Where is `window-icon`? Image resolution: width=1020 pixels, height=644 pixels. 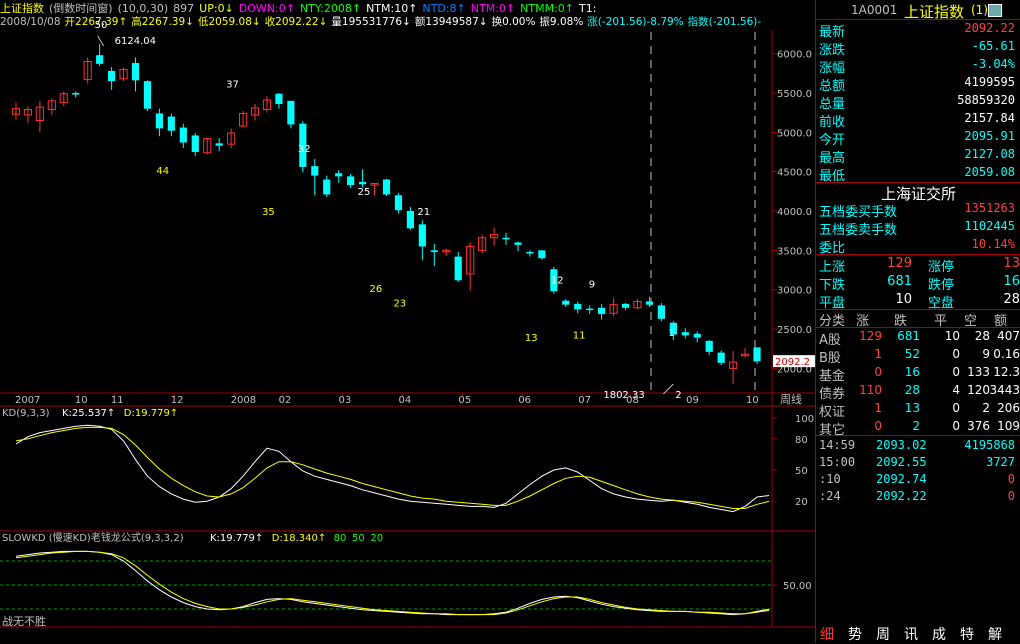
window-icon is located at coordinates (995, 10).